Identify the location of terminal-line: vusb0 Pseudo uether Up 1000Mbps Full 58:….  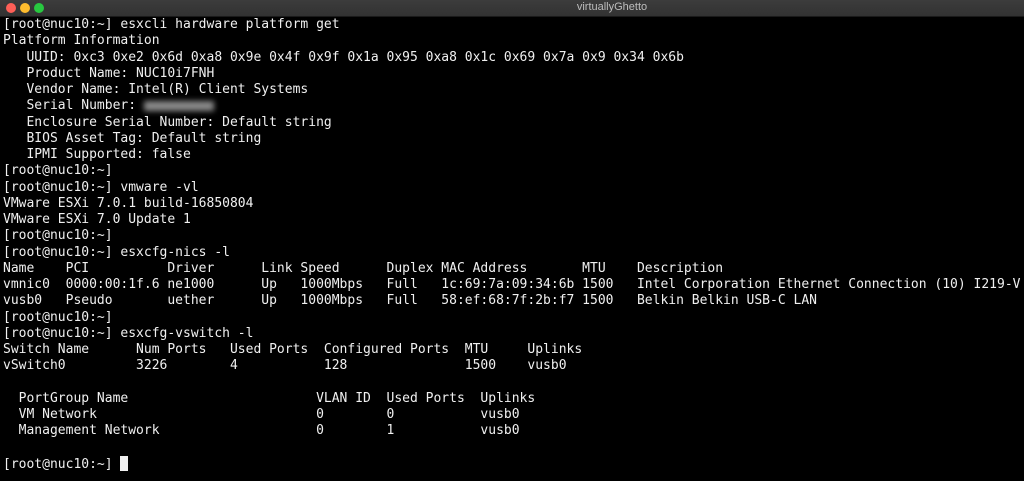
(410, 301).